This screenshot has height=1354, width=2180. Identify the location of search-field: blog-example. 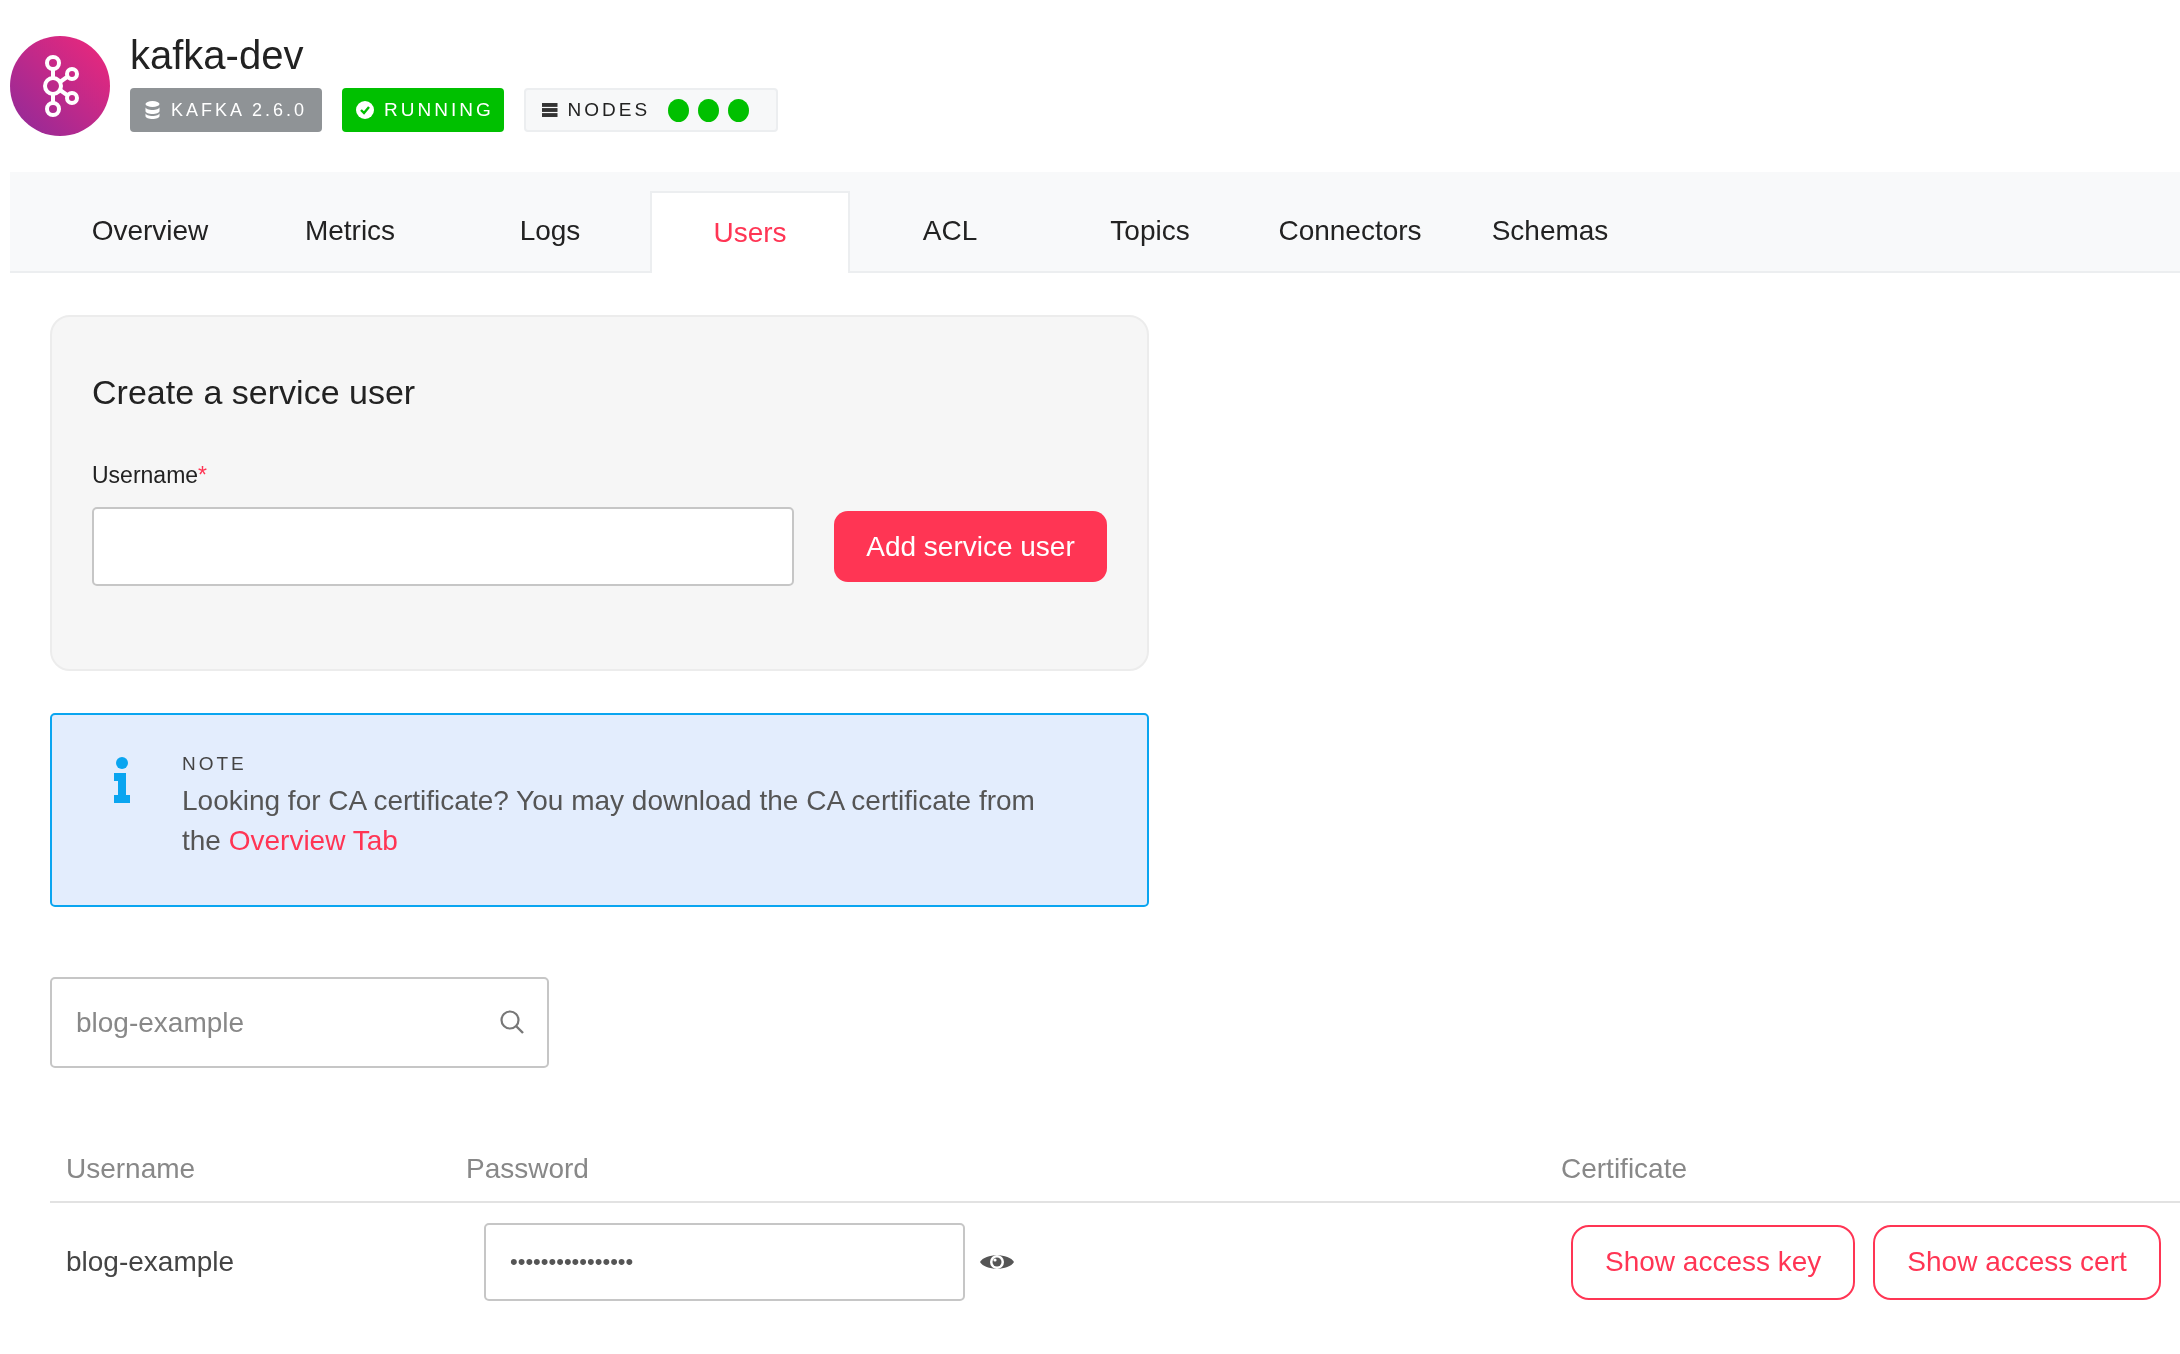
(299, 1022).